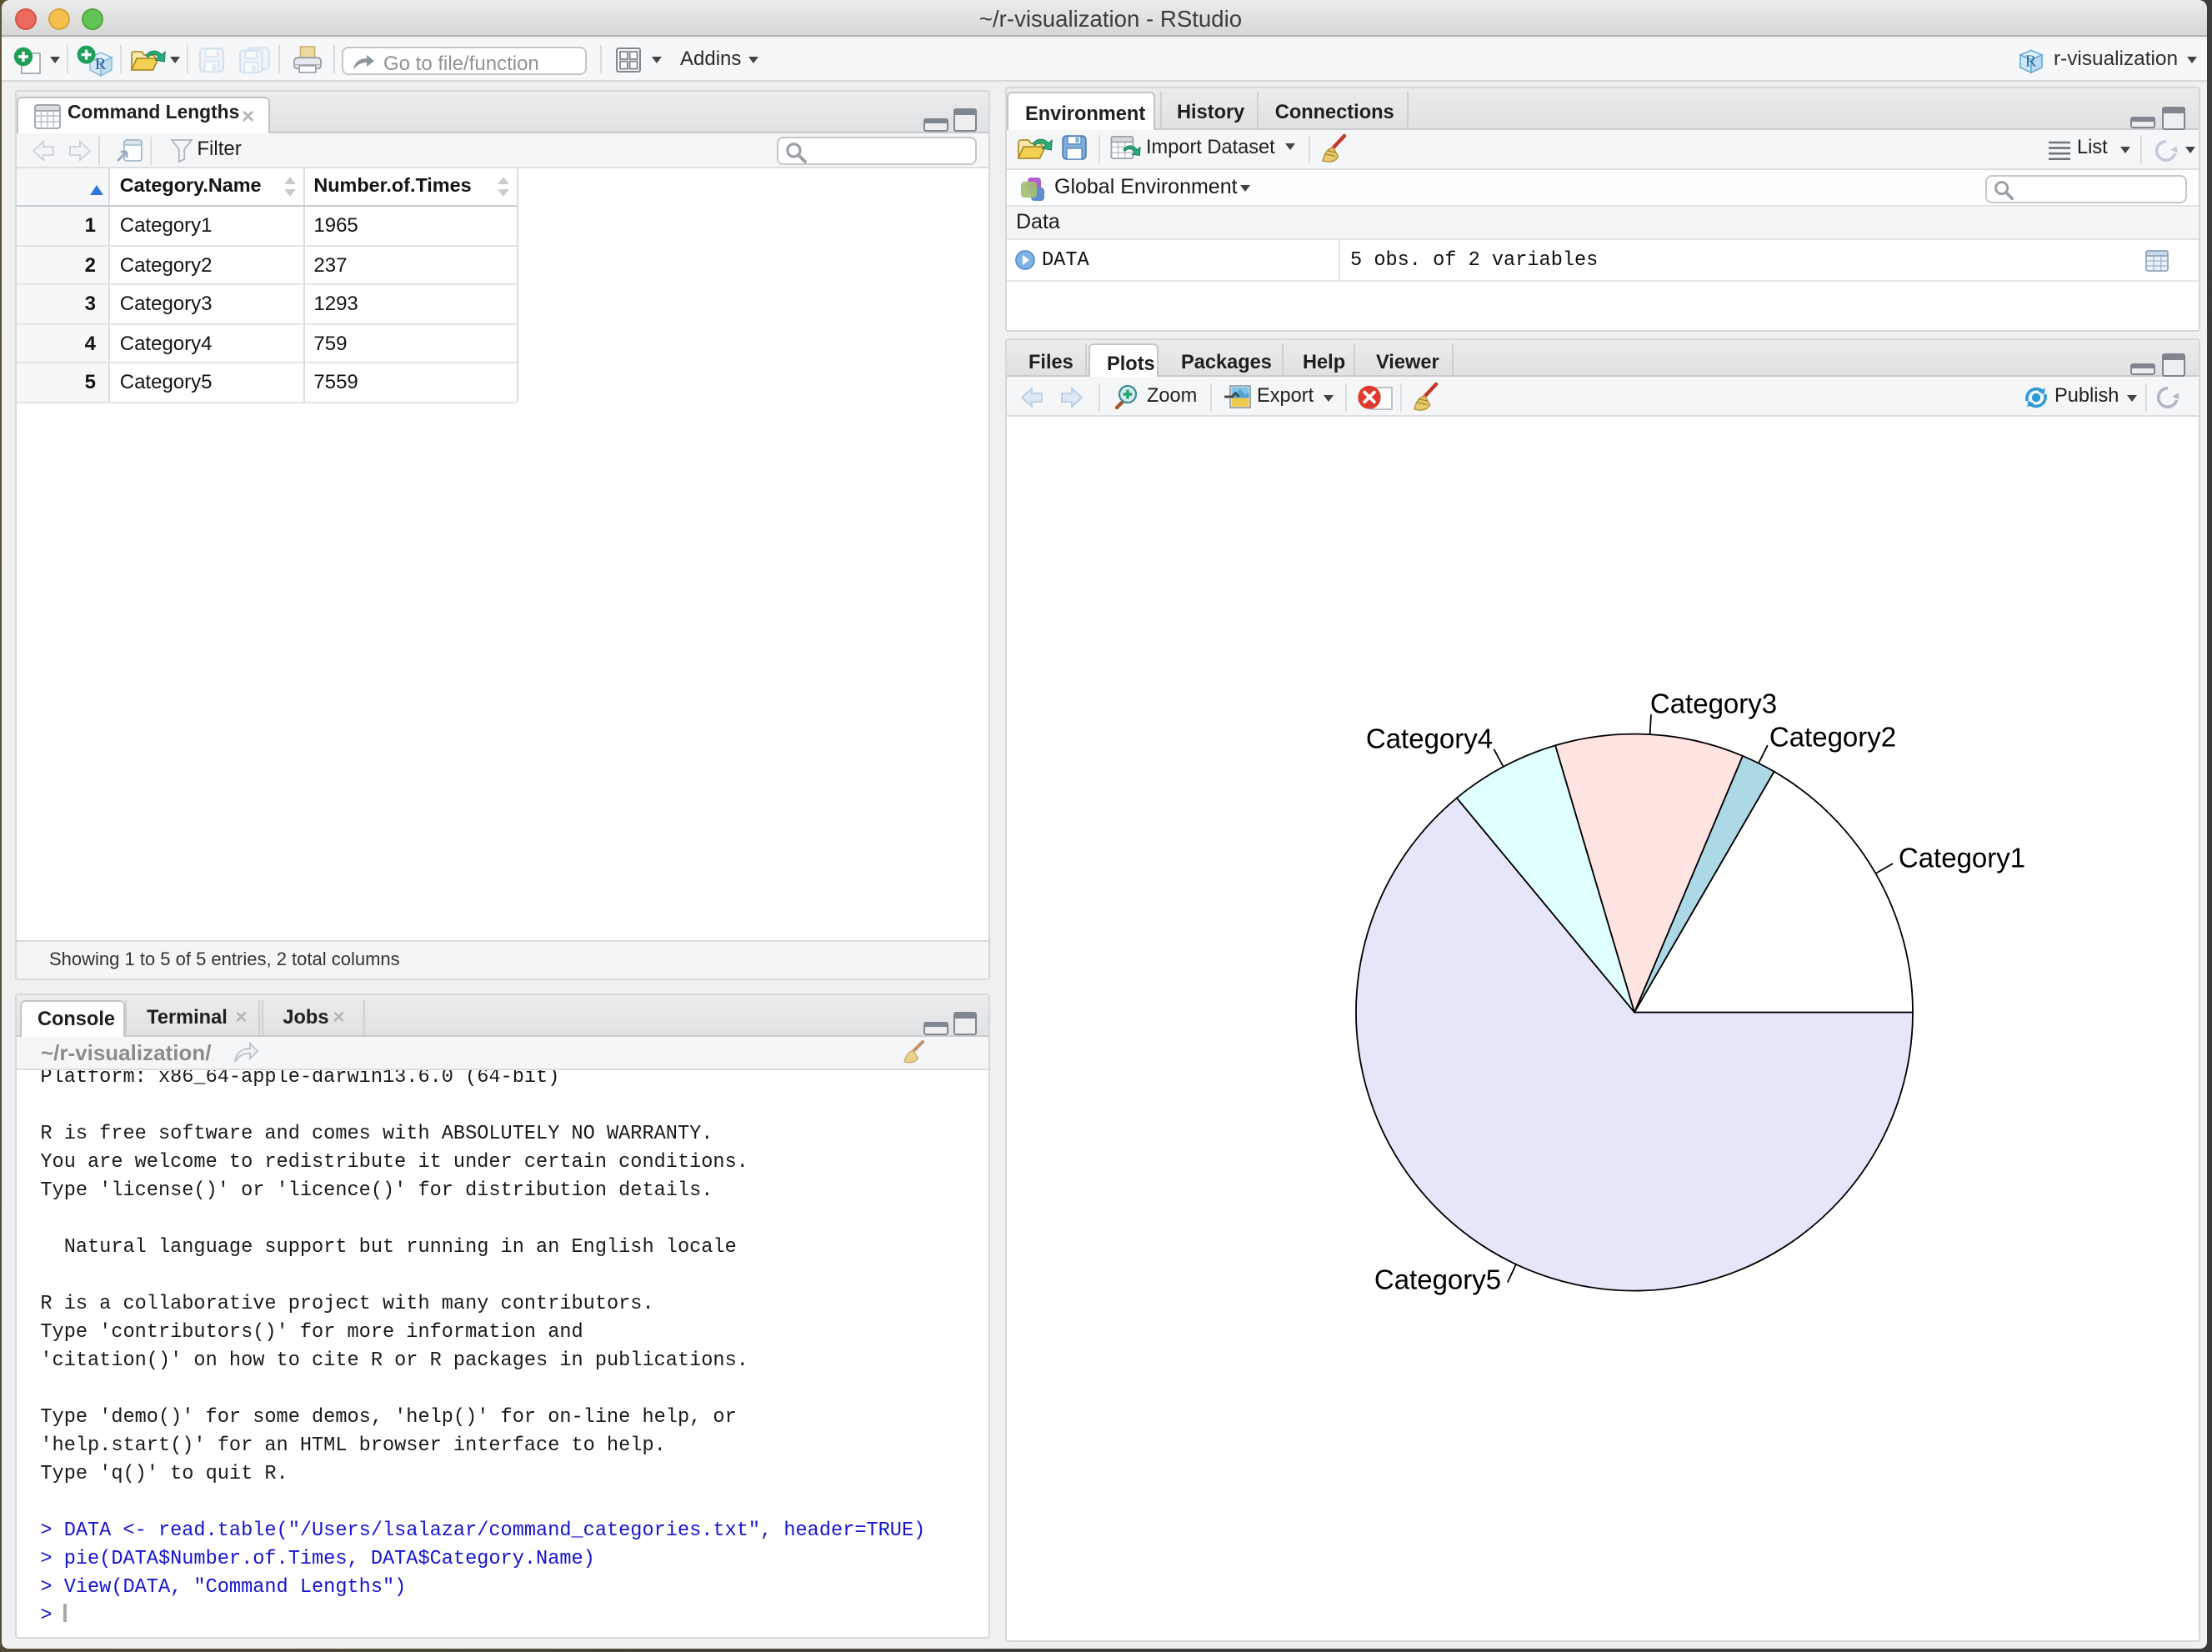 The image size is (2212, 1652). Describe the element at coordinates (1437, 1279) in the screenshot. I see `svg-text: Category5` at that location.